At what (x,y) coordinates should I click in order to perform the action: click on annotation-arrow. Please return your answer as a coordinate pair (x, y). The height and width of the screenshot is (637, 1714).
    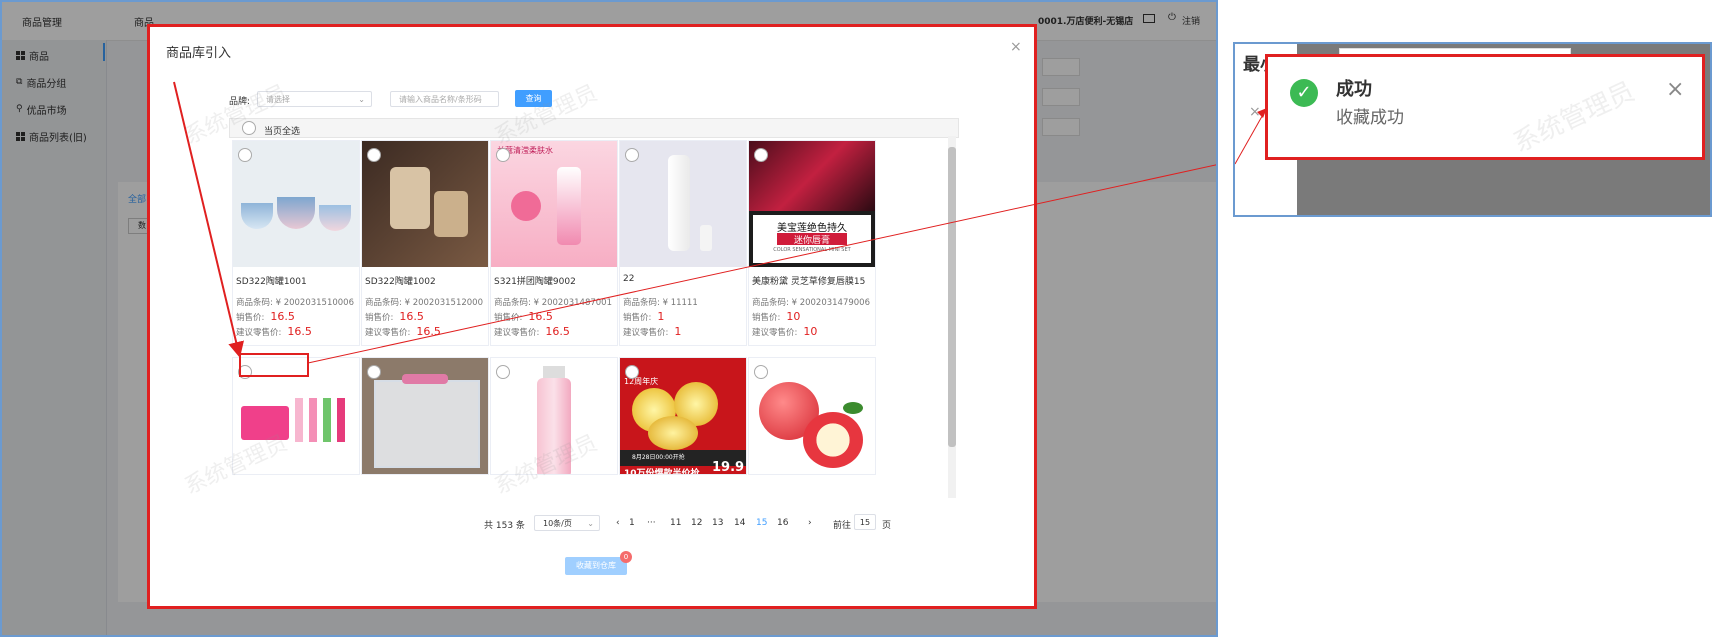
    Looking at the image, I should click on (208, 219).